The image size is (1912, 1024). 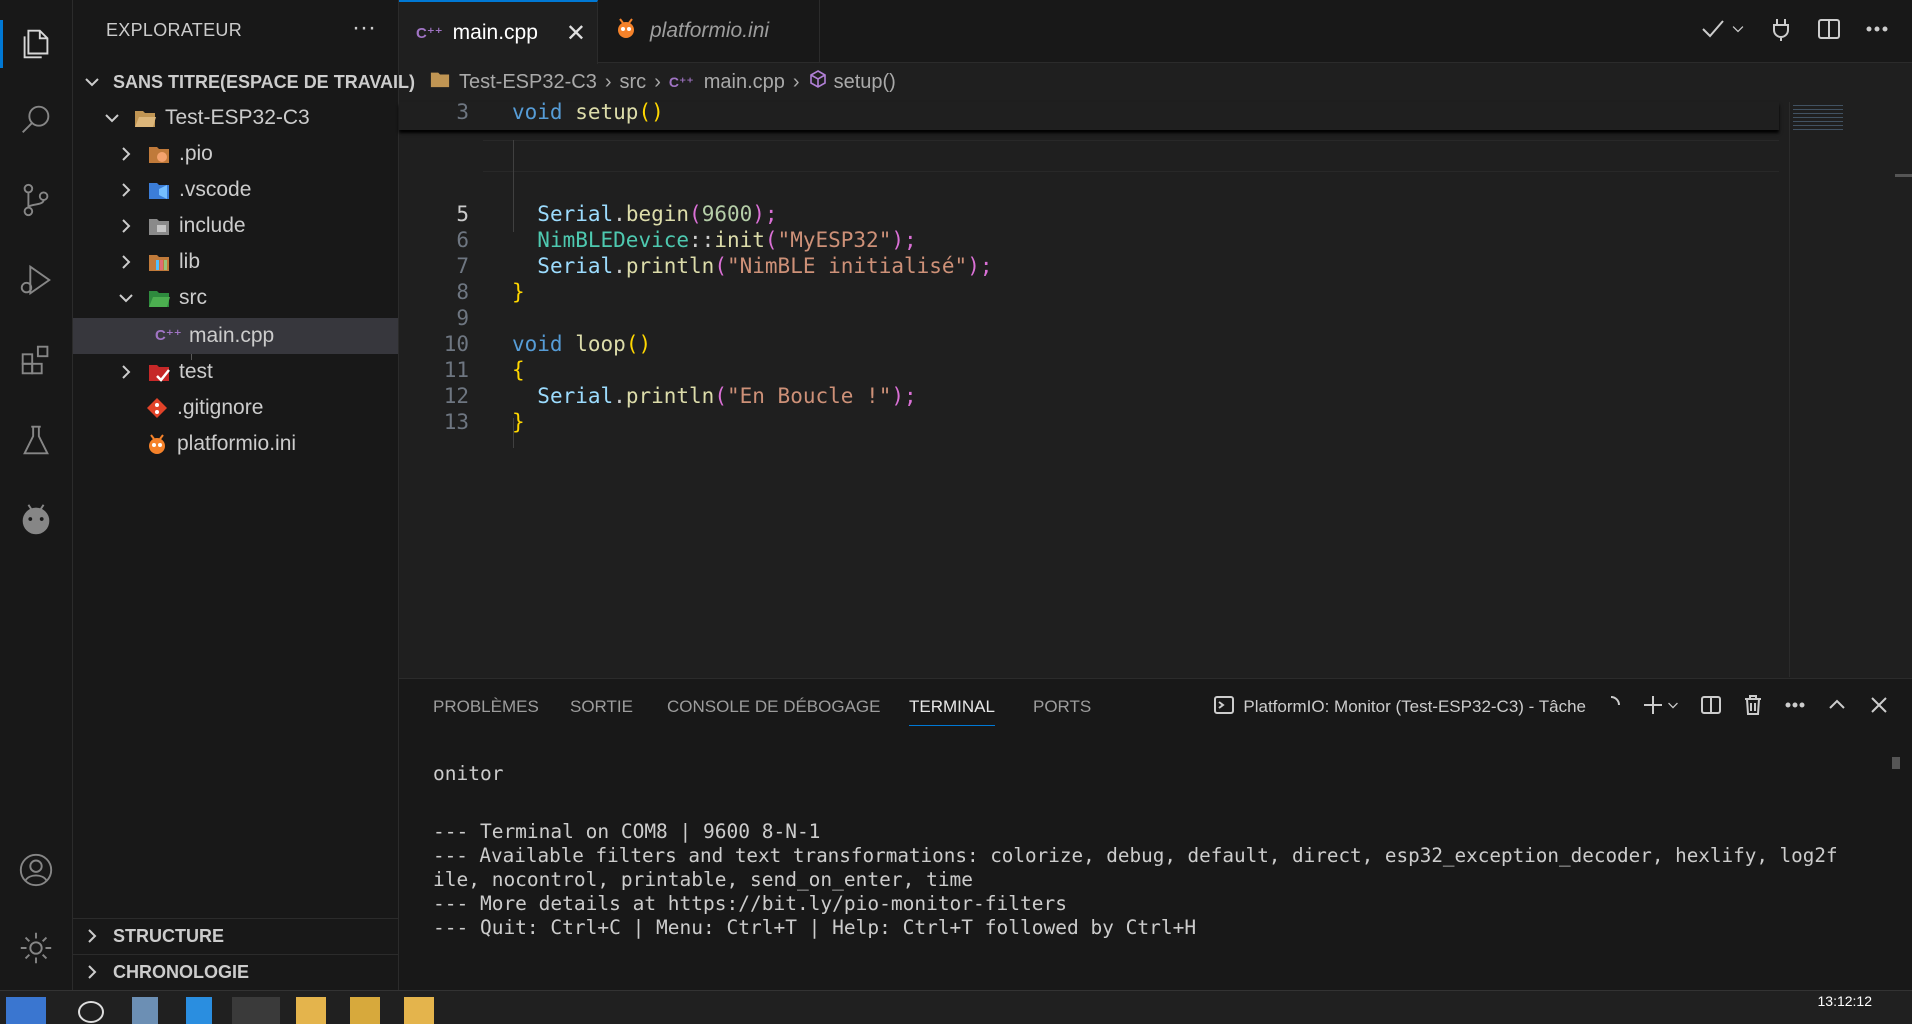 I want to click on tree-item-label: src, so click(x=193, y=297).